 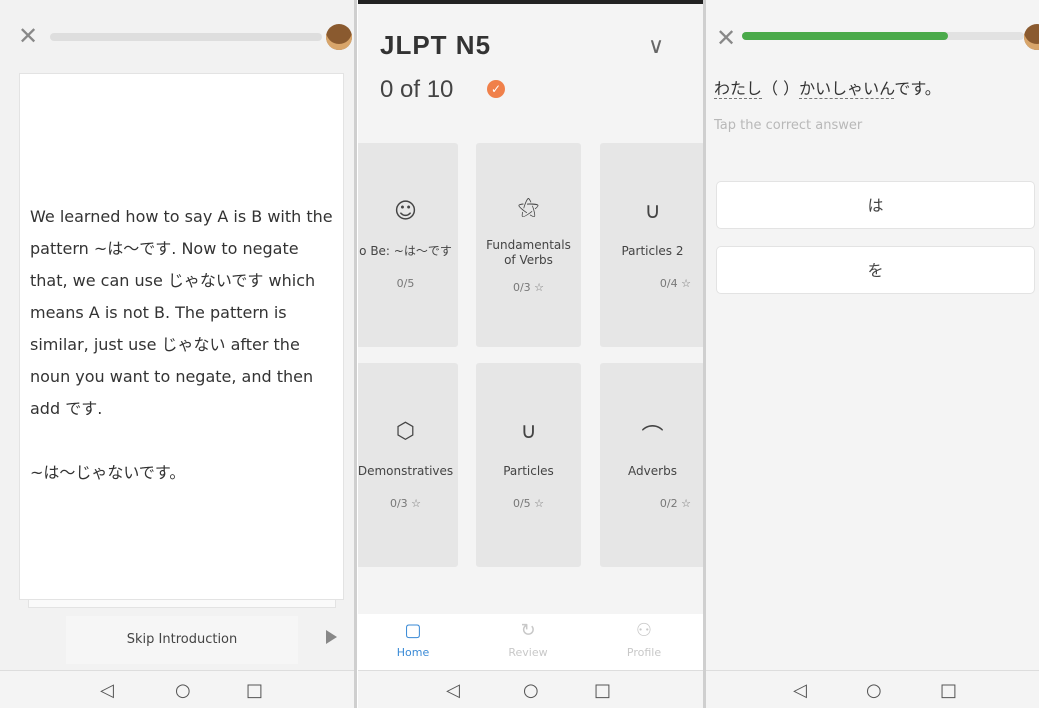 I want to click on lesson-tile-progress: 0/4 ☆, so click(x=675, y=283).